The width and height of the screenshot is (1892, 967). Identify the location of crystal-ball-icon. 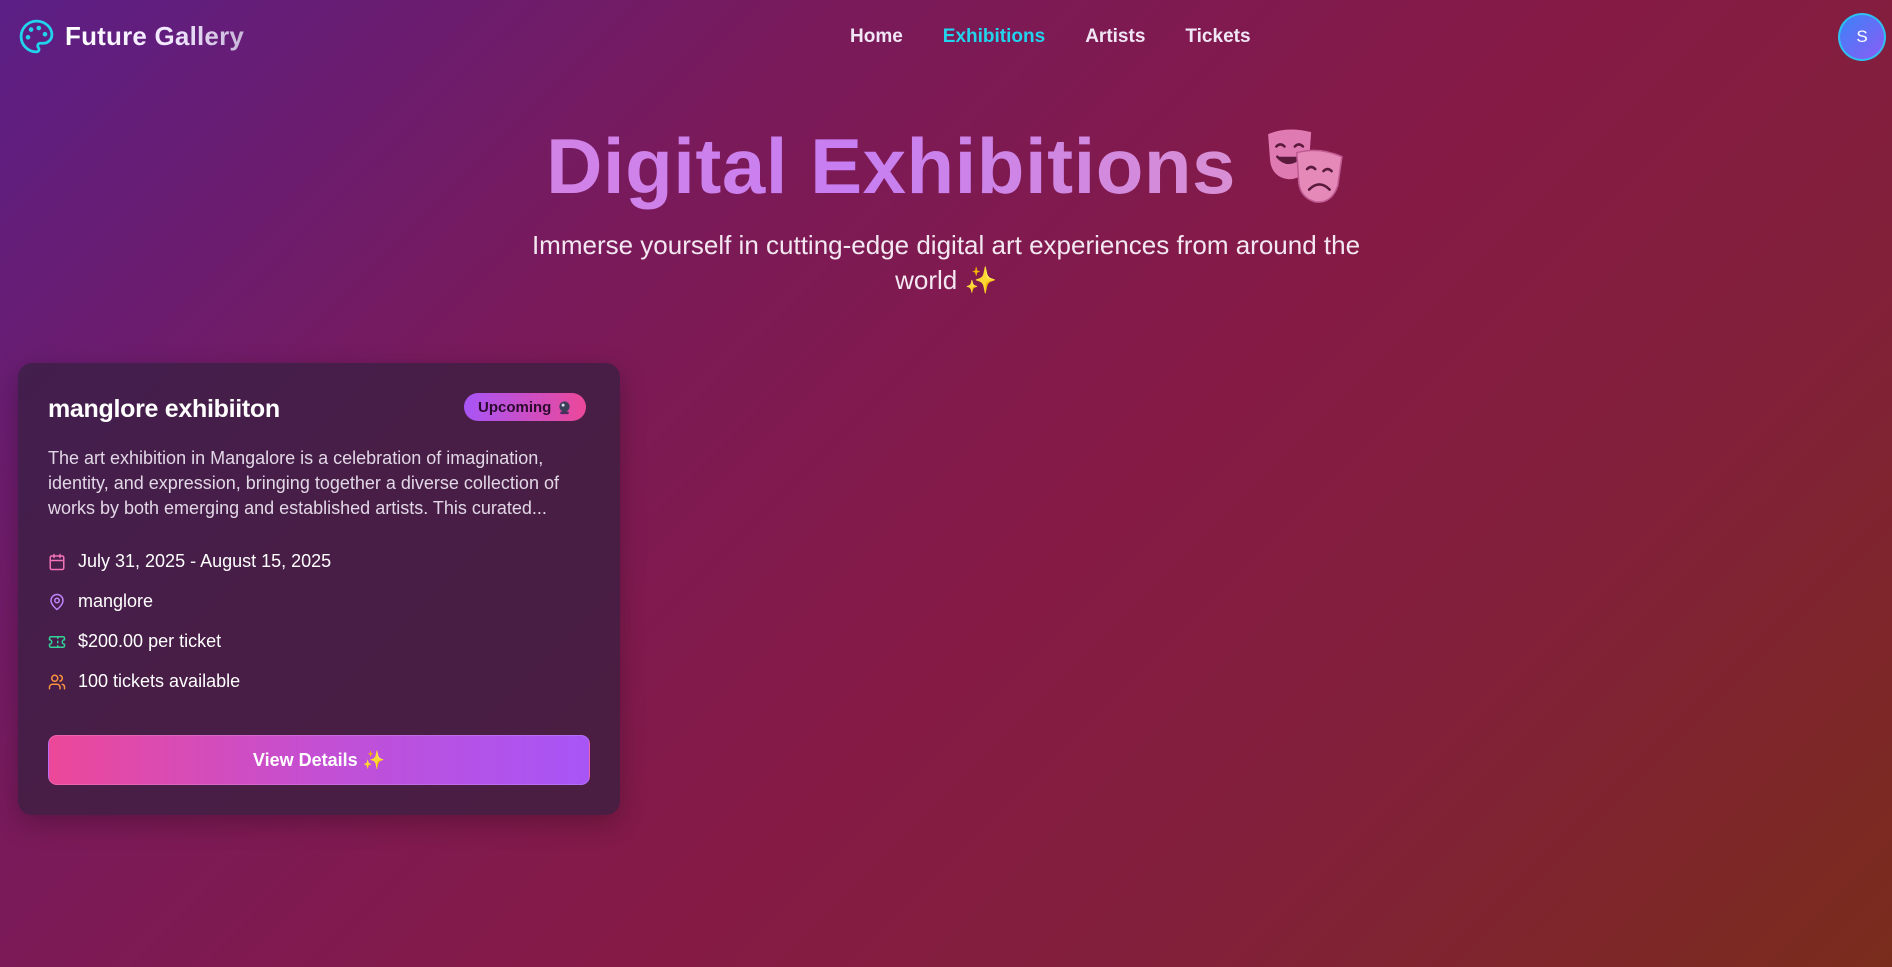
(564, 407).